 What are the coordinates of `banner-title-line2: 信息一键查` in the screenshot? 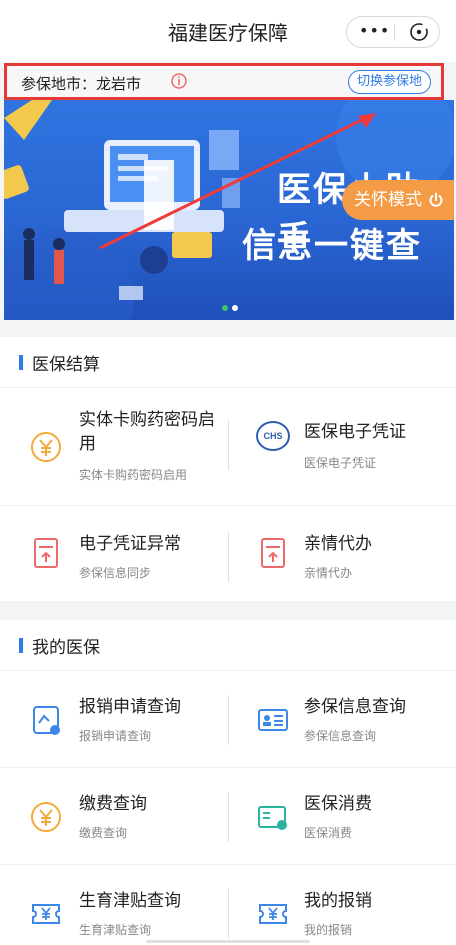 It's located at (332, 246).